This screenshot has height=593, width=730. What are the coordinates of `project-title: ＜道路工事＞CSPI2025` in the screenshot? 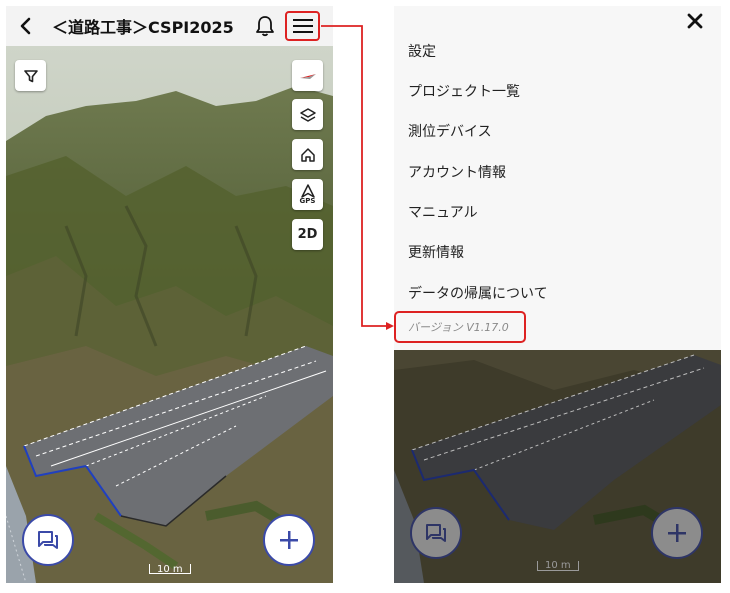 It's located at (143, 27).